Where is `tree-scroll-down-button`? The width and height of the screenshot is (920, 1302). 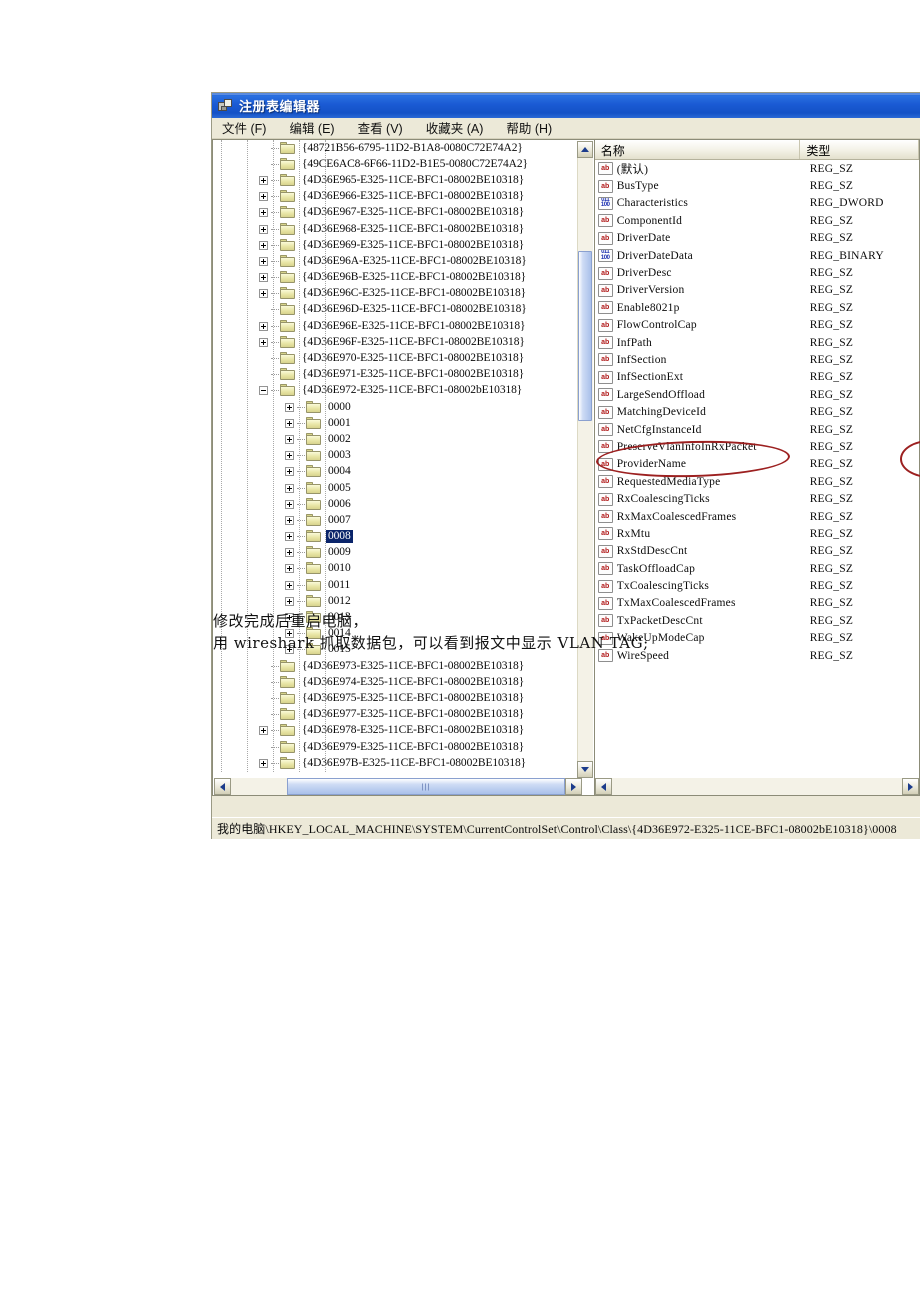 tree-scroll-down-button is located at coordinates (584, 769).